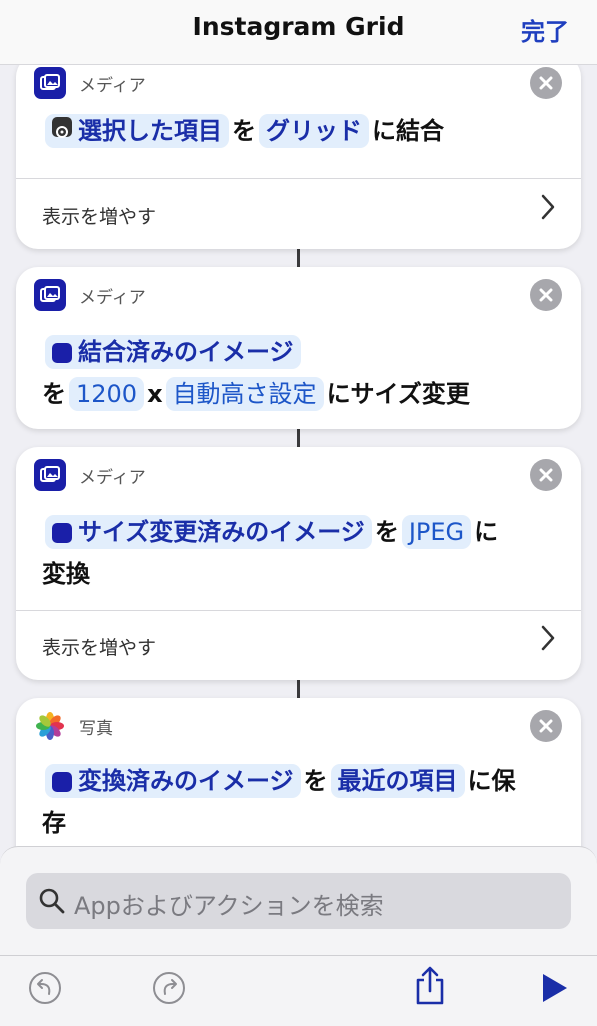  I want to click on action-summary: 選択した項目をグリッド に結合, so click(296, 131).